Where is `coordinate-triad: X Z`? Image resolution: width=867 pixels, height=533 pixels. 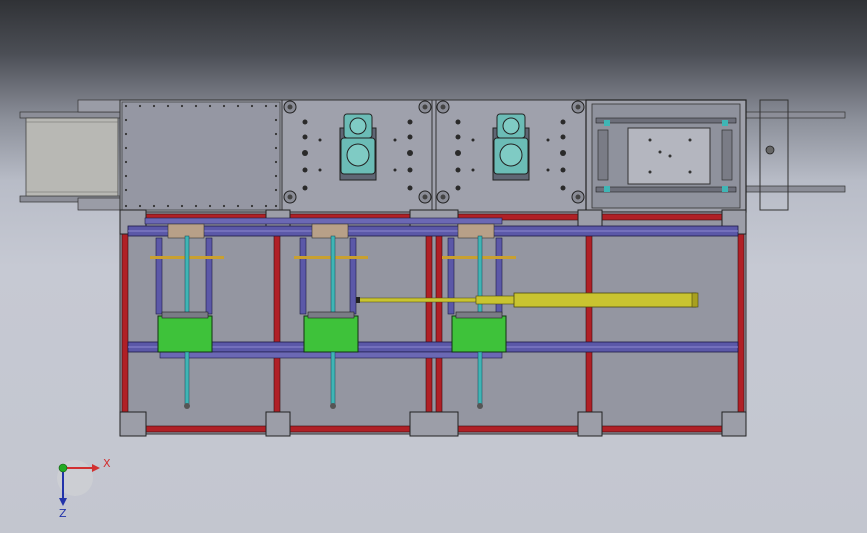 coordinate-triad: X Z is located at coordinates (84, 488).